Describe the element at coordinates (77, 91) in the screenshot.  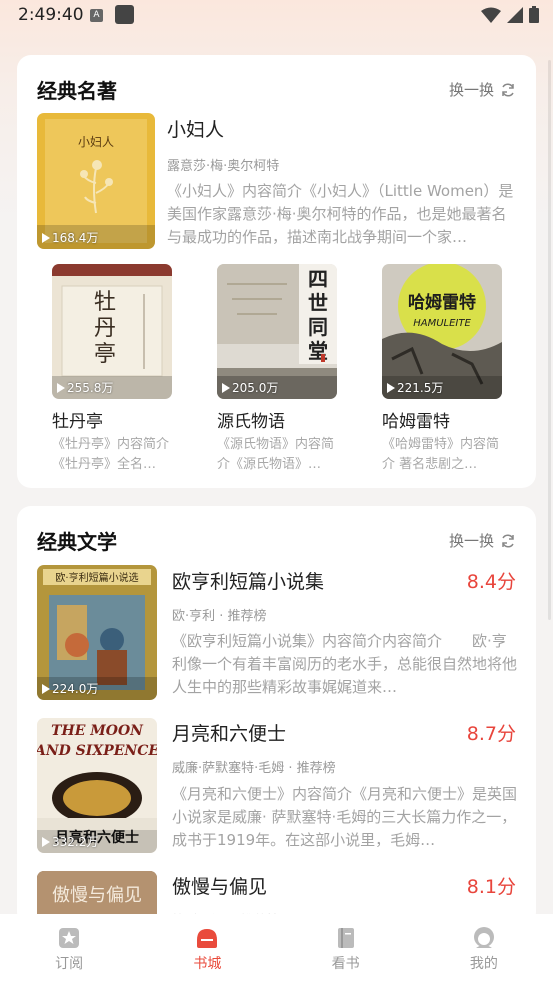
I see `section-title: 经典名著` at that location.